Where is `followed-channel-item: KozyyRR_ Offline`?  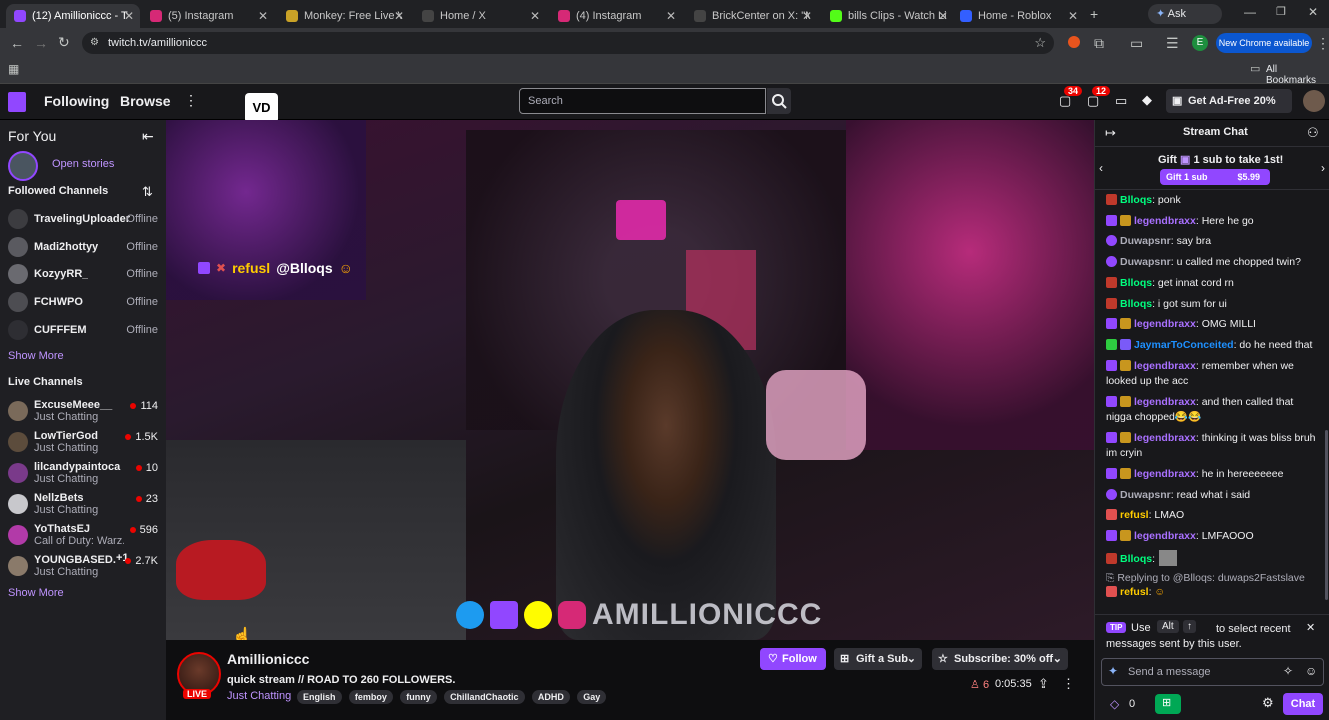 followed-channel-item: KozyyRR_ Offline is located at coordinates (84, 274).